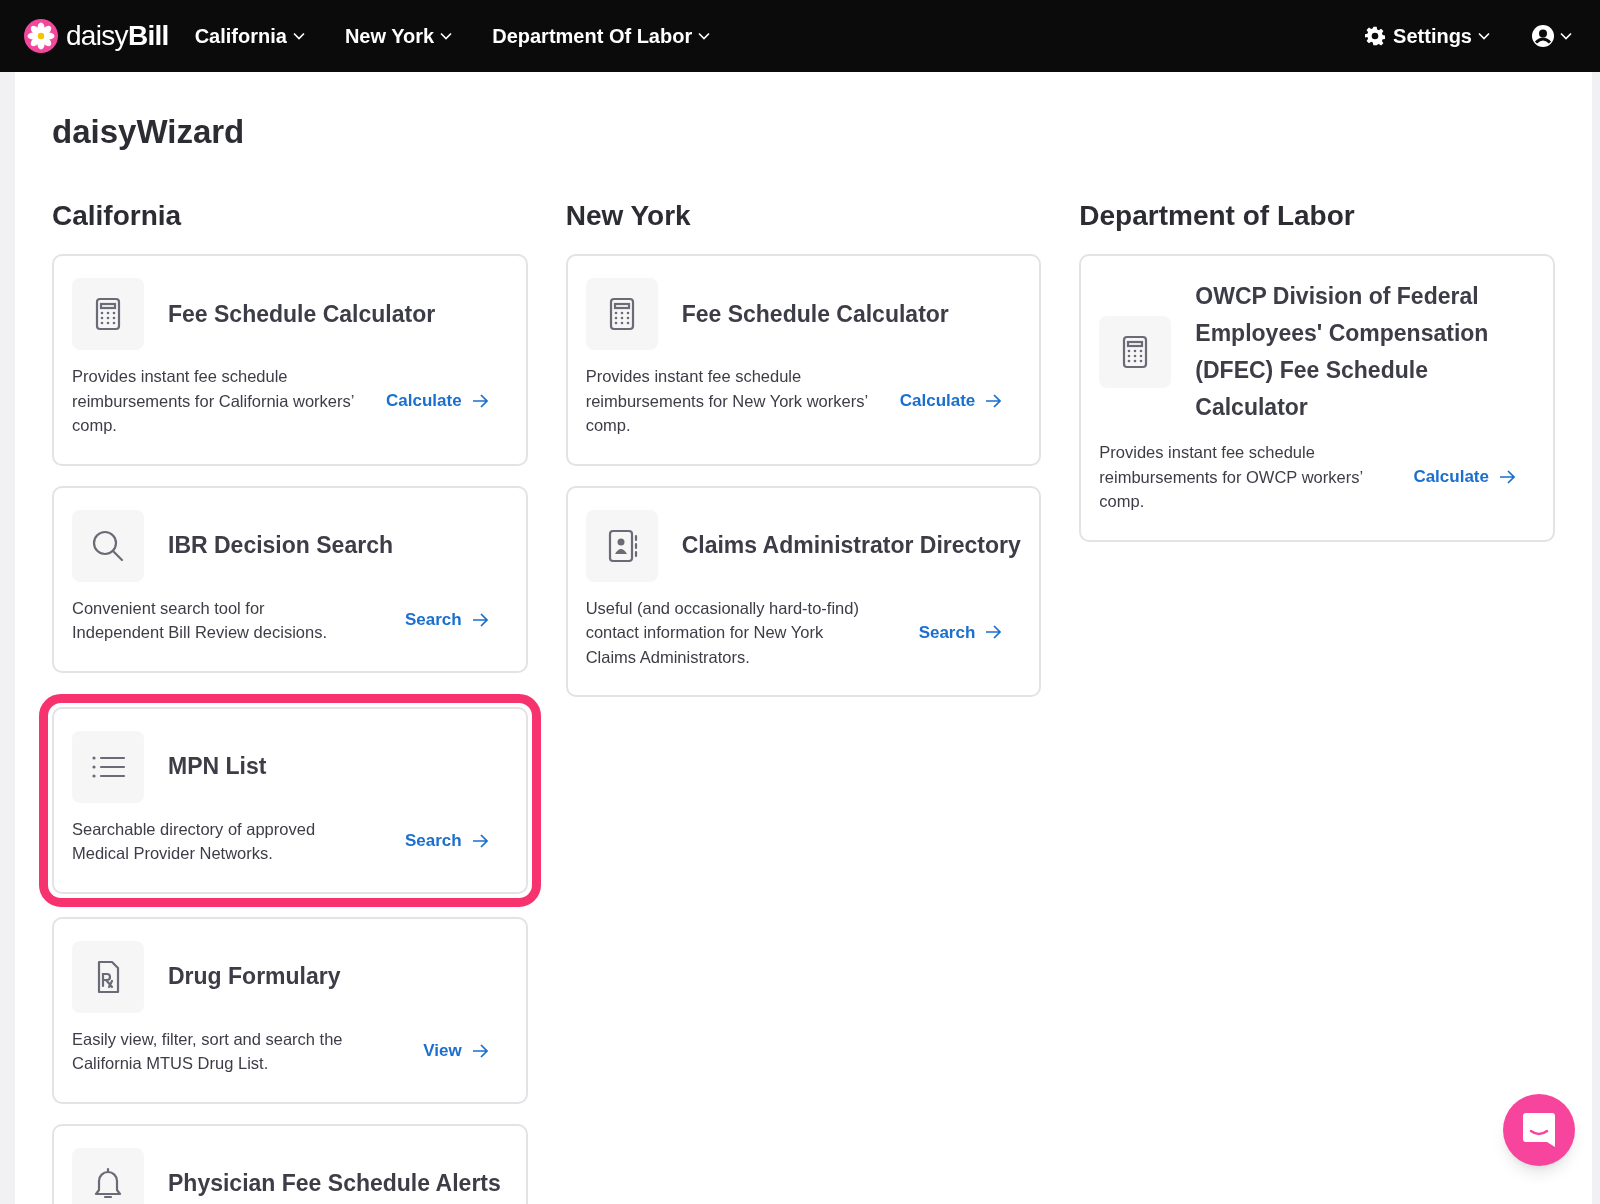  I want to click on tool-card: OWCP Division of Federal Employees' Compensation (DFEC) Fee Schedule Calculator Provides instant fee schedule reimbursements for OWCP workers’ comp. Calculate, so click(1317, 398).